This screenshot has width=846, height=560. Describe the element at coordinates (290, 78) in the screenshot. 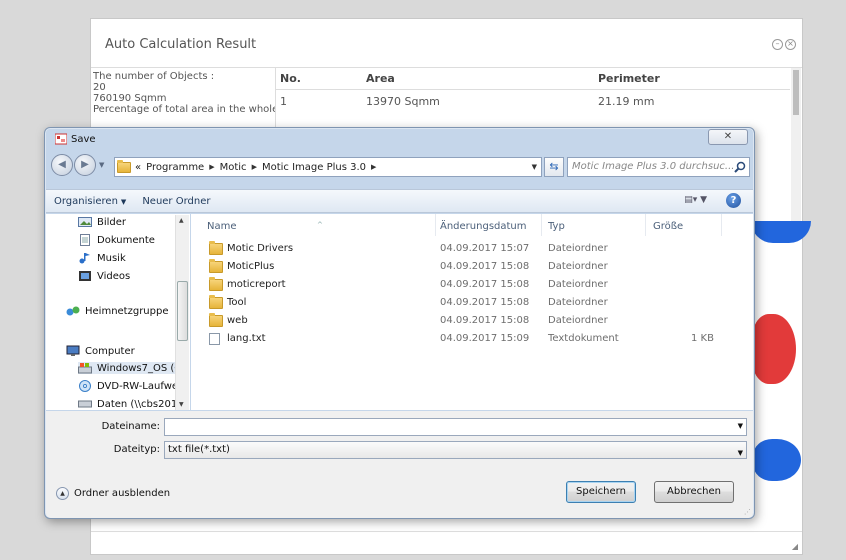

I see `col-no: No.` at that location.